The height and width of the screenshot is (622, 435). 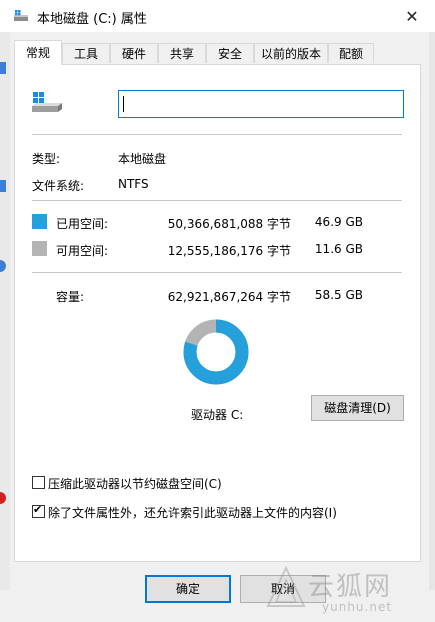 I want to click on background-window-strip-right, so click(x=432, y=310).